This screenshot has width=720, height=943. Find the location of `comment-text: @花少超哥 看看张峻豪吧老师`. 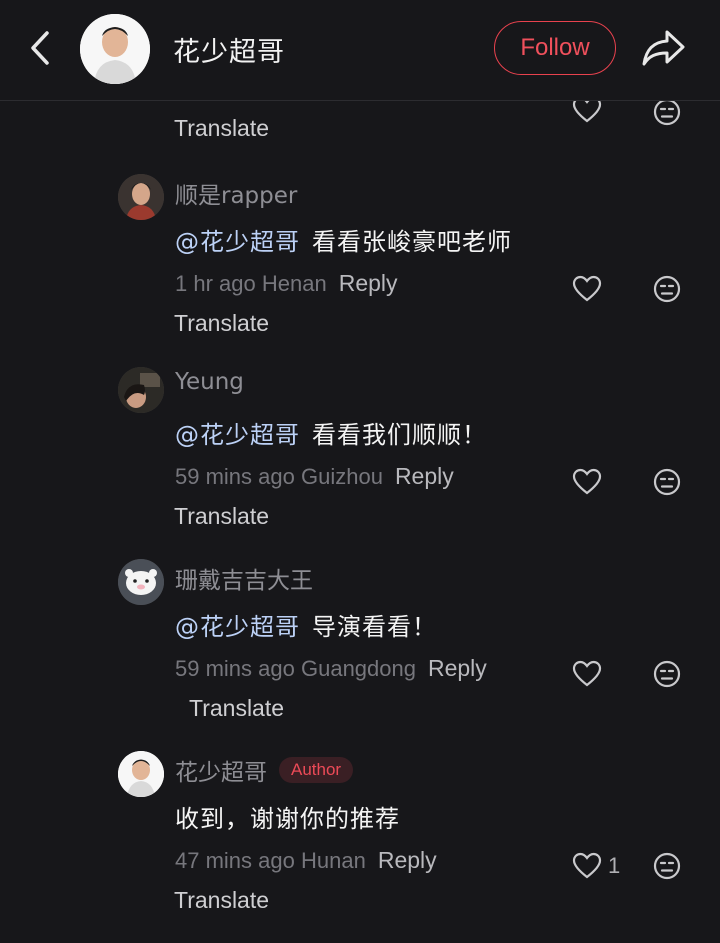

comment-text: @花少超哥 看看张峻豪吧老师 is located at coordinates (343, 239).